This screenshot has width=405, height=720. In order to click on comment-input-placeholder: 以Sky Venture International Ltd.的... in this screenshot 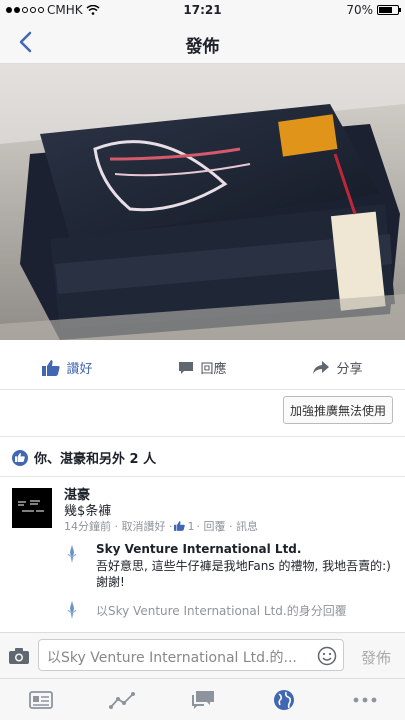, I will do `click(172, 658)`.